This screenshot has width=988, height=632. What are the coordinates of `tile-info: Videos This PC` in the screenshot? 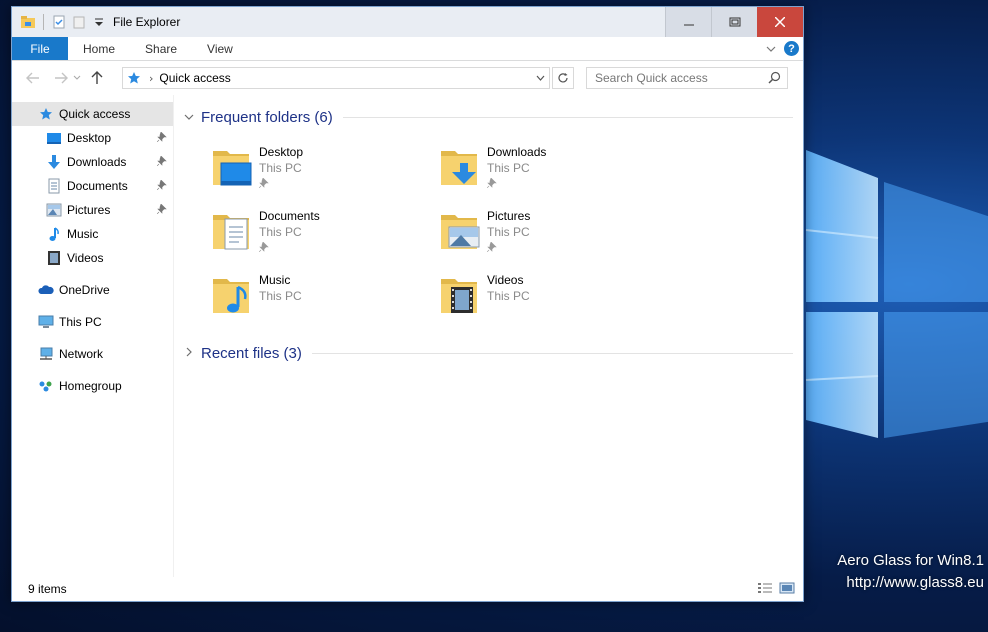 It's located at (508, 297).